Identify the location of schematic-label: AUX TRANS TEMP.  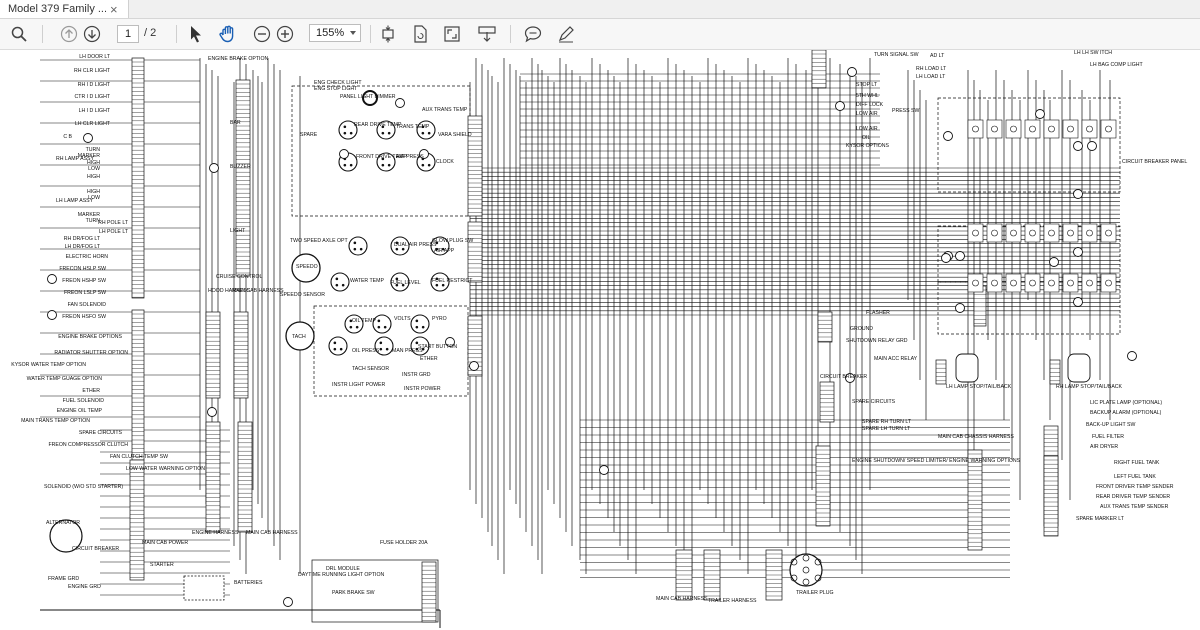
(445, 110).